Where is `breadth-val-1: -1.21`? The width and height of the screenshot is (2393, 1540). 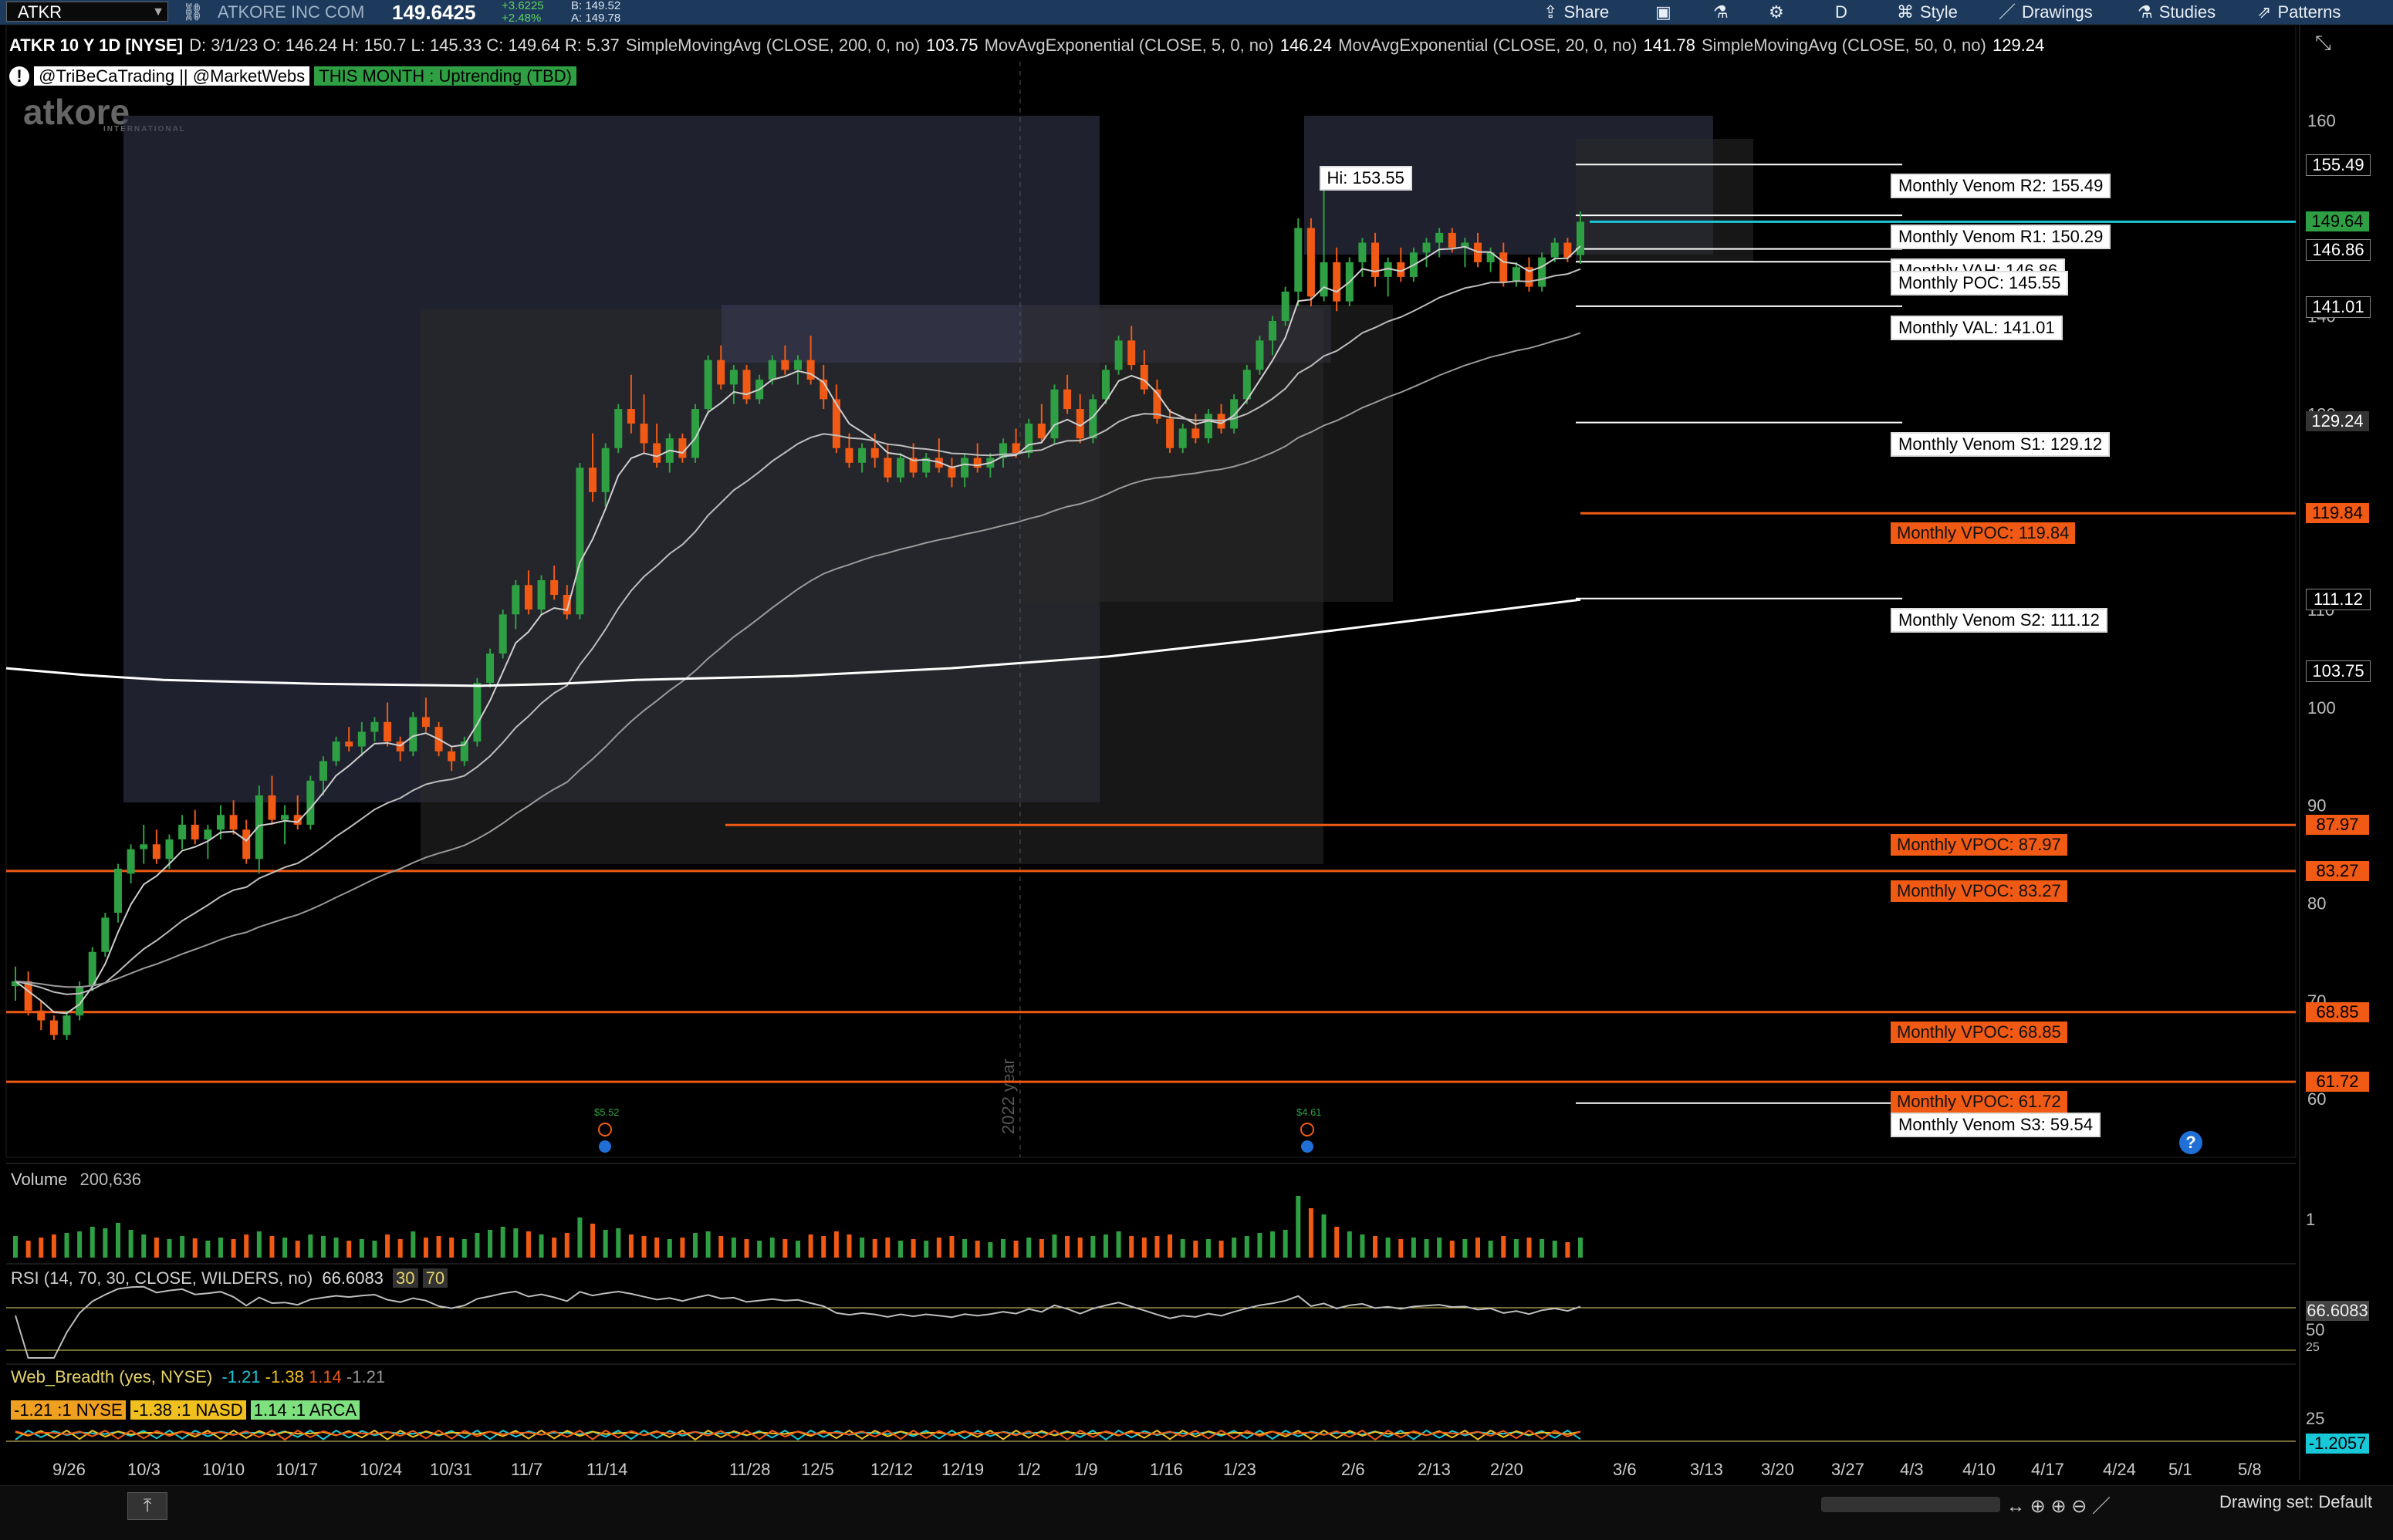 breadth-val-1: -1.21 is located at coordinates (241, 1377).